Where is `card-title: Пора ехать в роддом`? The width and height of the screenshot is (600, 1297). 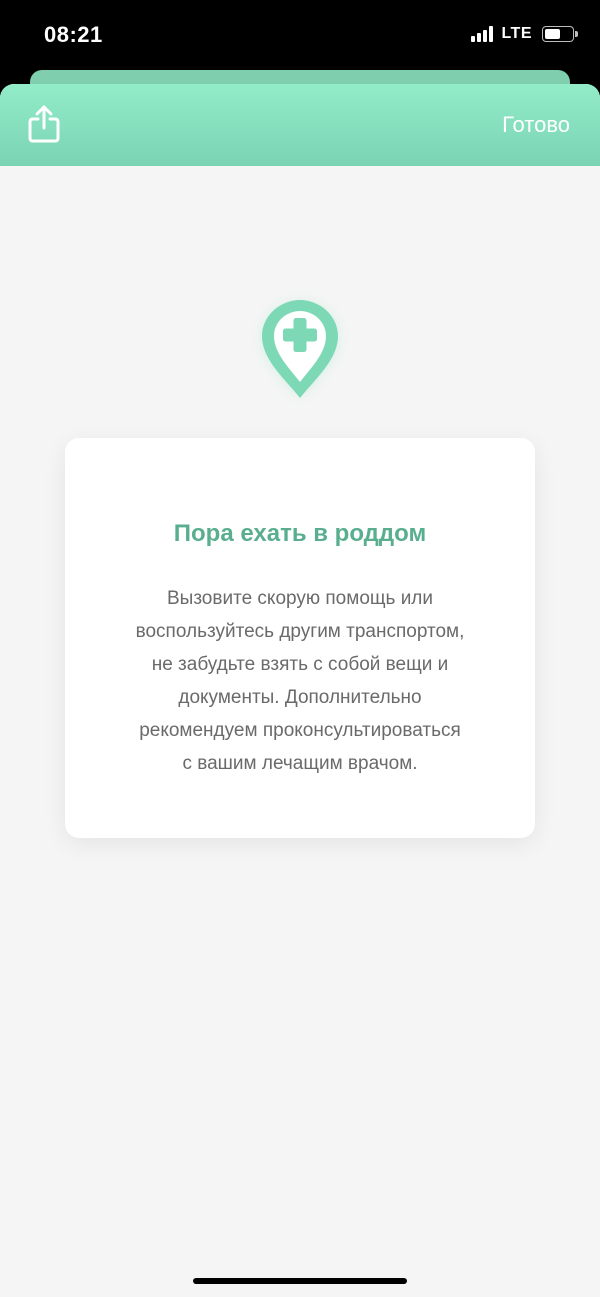
card-title: Пора ехать в роддом is located at coordinates (300, 533).